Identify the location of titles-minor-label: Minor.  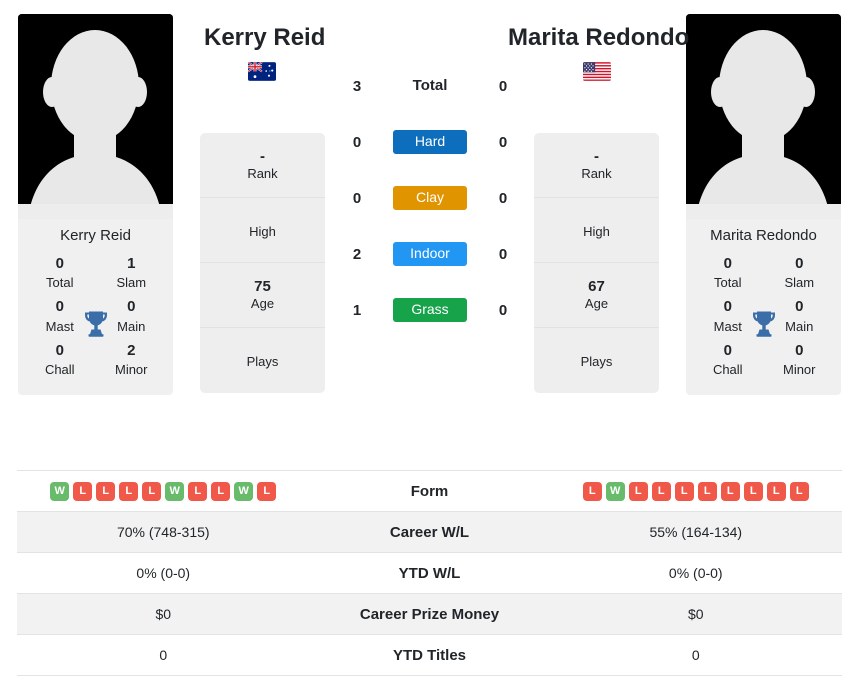
(799, 370).